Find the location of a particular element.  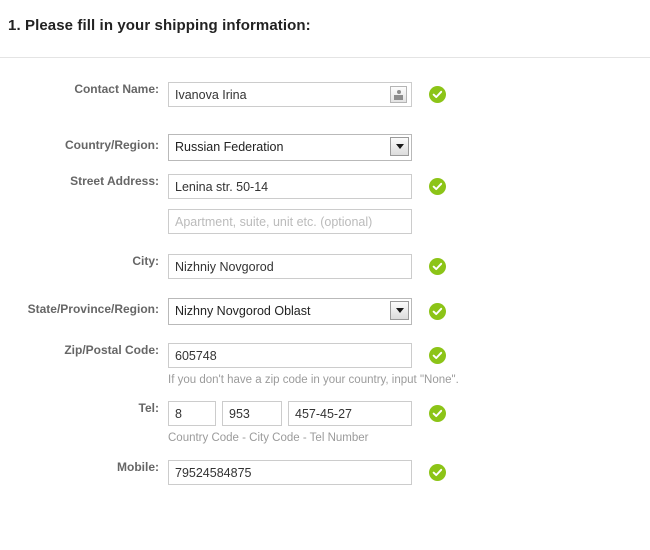

street-address-valid-icon is located at coordinates (437, 186).